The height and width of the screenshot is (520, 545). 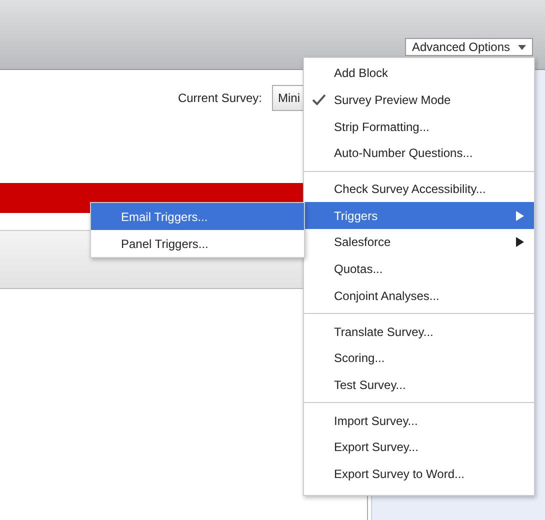 What do you see at coordinates (419, 242) in the screenshot?
I see `menu-item: Salesforce` at bounding box center [419, 242].